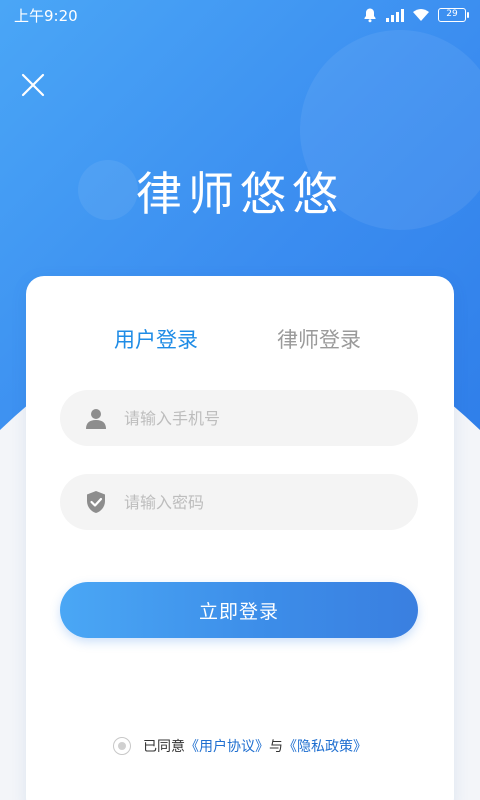 Image resolution: width=480 pixels, height=800 pixels. Describe the element at coordinates (96, 419) in the screenshot. I see `user-icon` at that location.